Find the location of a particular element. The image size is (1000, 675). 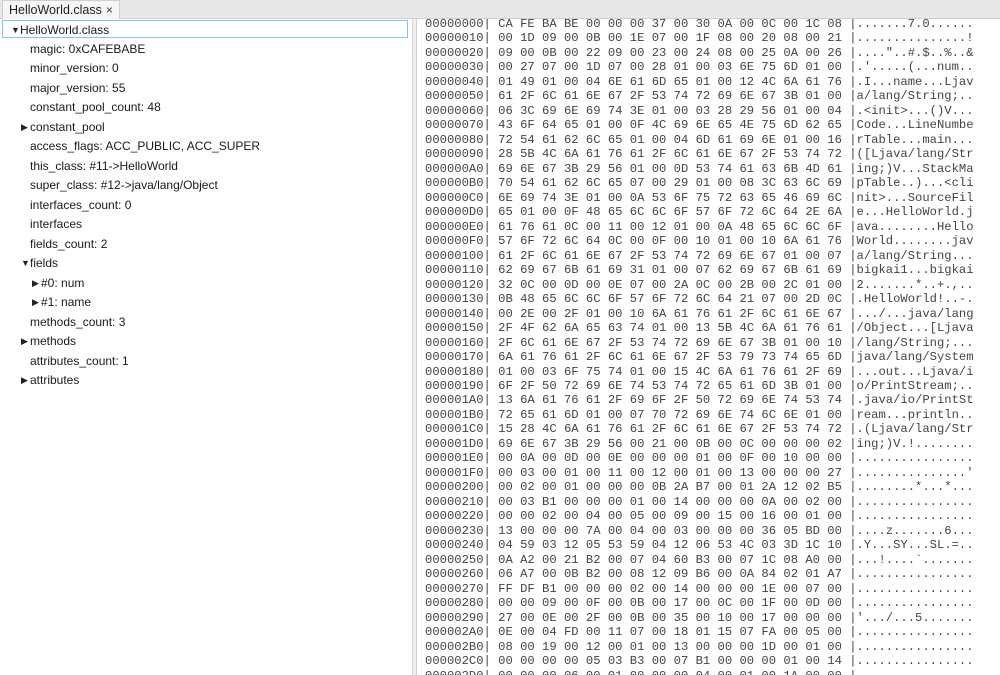

hex-offset: 00000190| is located at coordinates (462, 386).